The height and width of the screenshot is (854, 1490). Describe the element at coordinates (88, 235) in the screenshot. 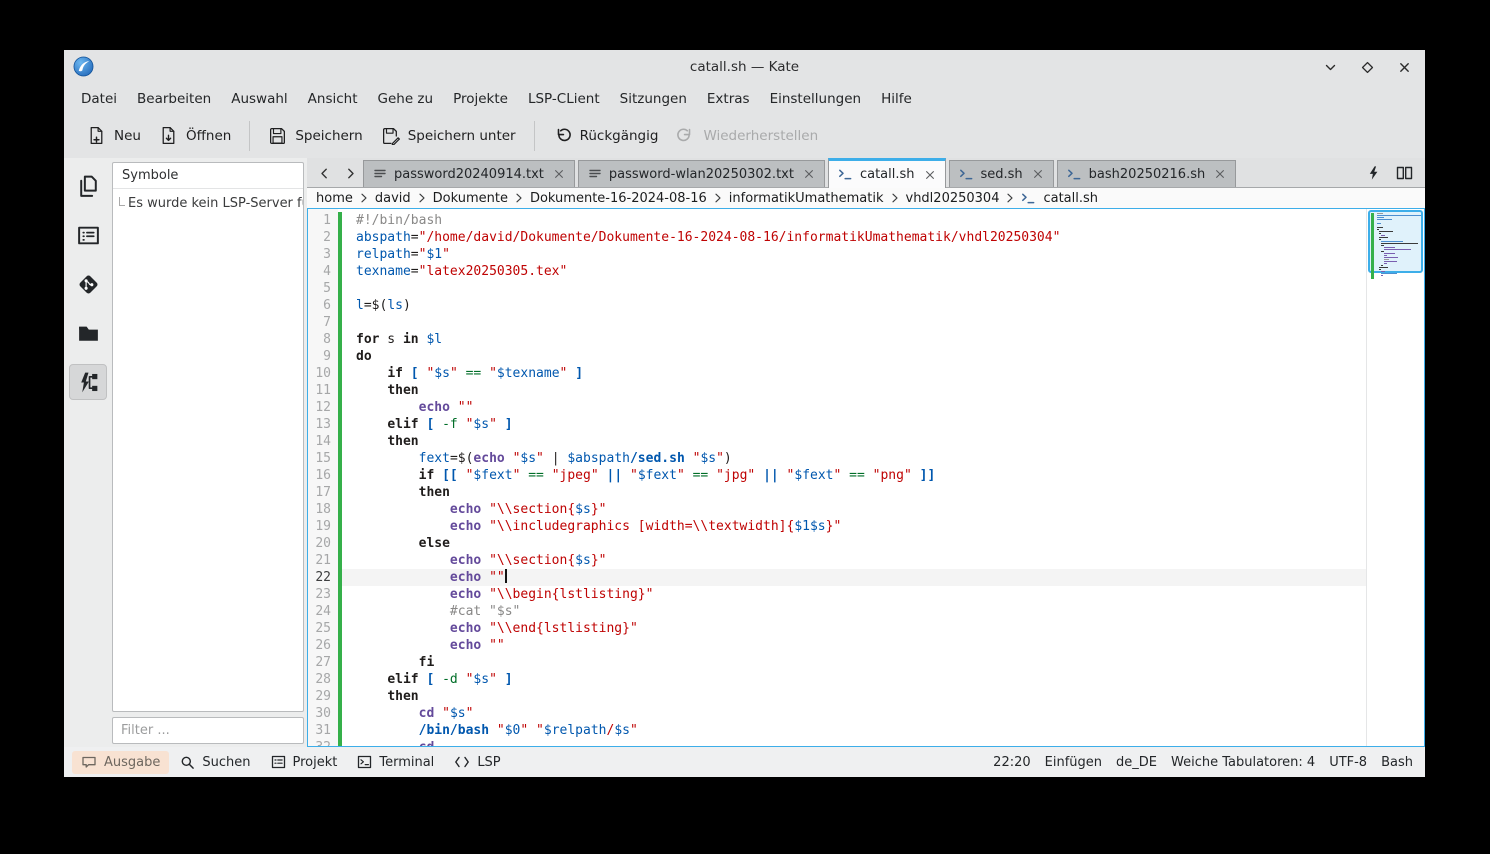

I see `sidebar-tool-symbol-list-icon` at that location.